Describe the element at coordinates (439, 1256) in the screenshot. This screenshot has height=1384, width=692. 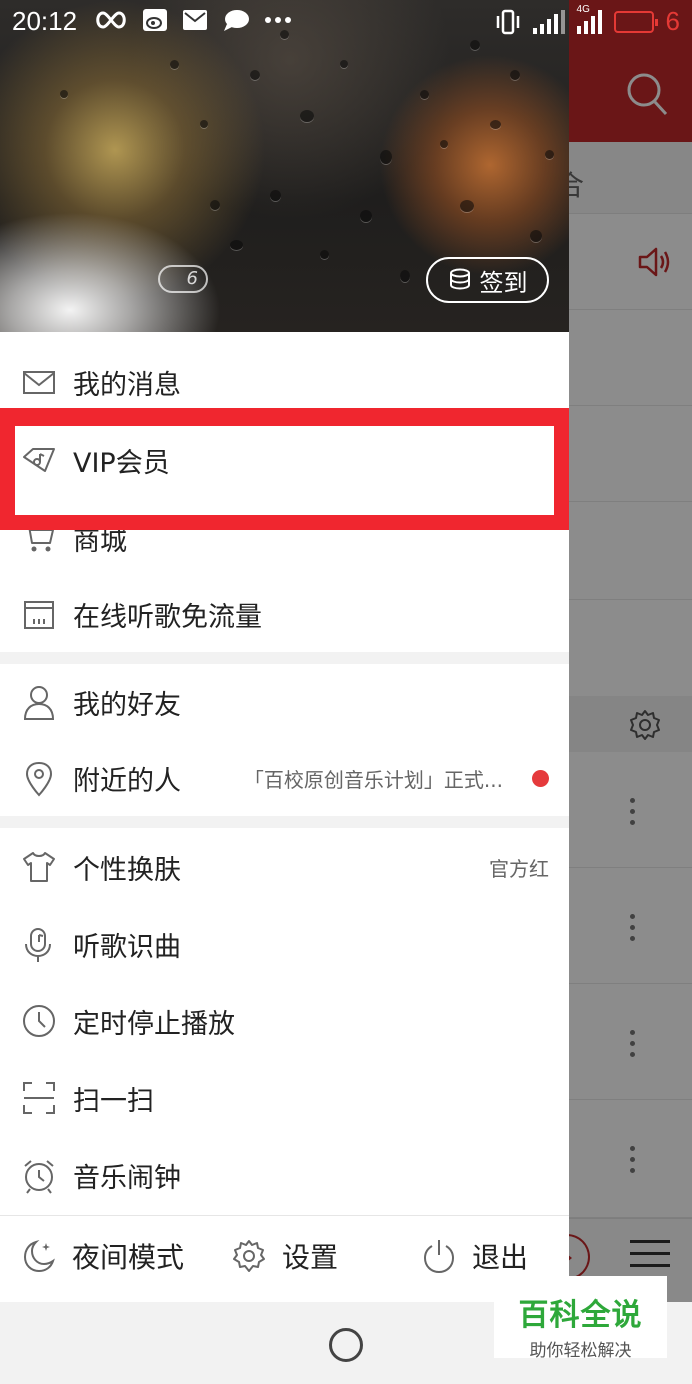
I see `power-icon` at that location.